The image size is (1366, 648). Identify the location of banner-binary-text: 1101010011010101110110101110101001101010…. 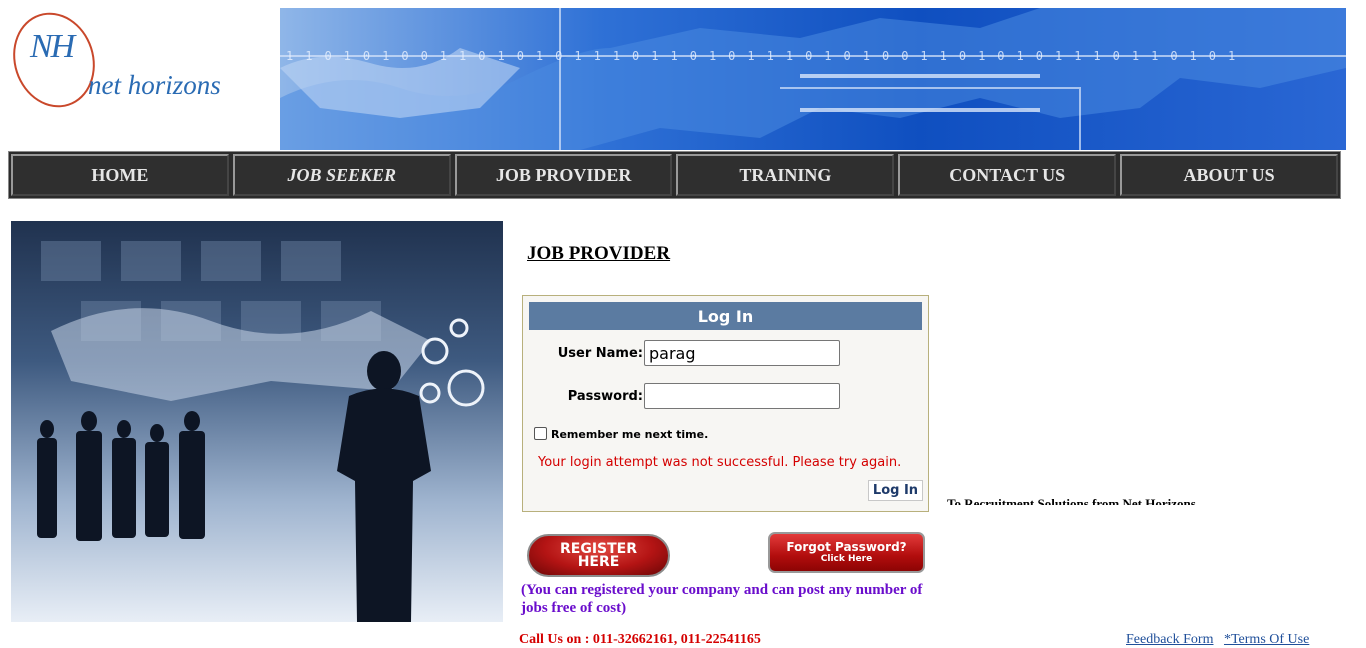
(766, 56).